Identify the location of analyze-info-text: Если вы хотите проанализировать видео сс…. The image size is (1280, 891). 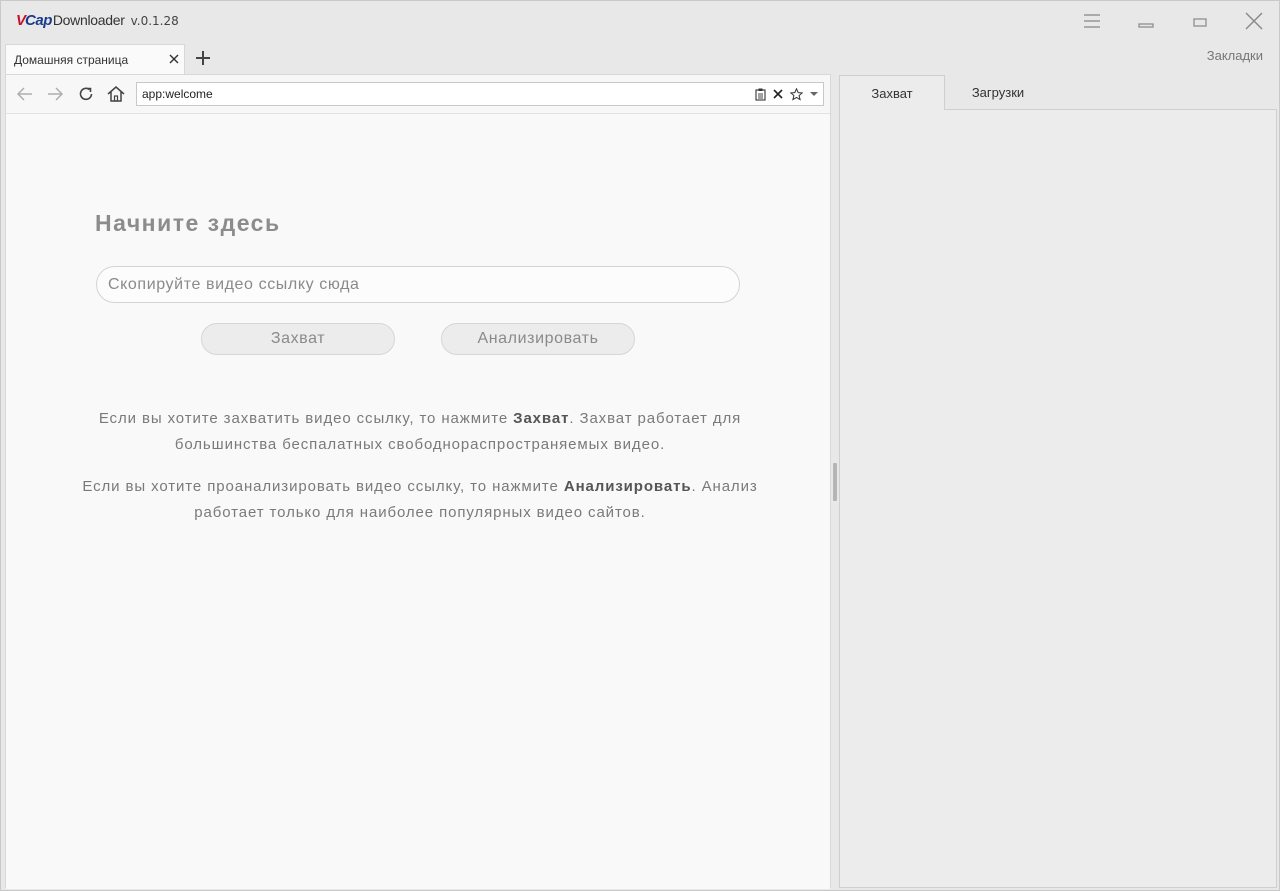
(420, 500).